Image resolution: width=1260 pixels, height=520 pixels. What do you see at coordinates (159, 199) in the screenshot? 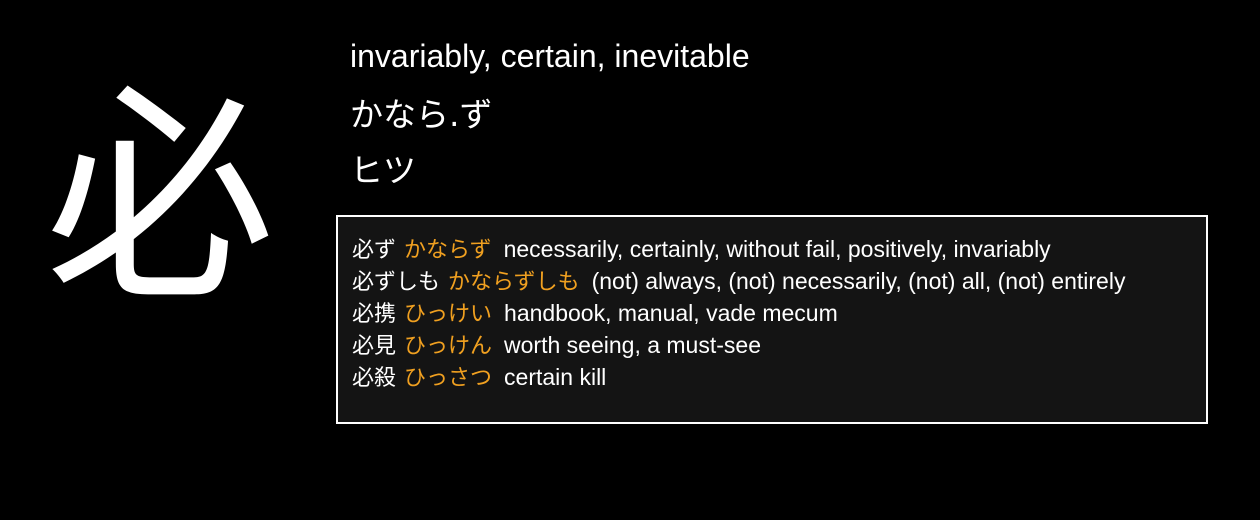
I see `kanji-character: 必` at bounding box center [159, 199].